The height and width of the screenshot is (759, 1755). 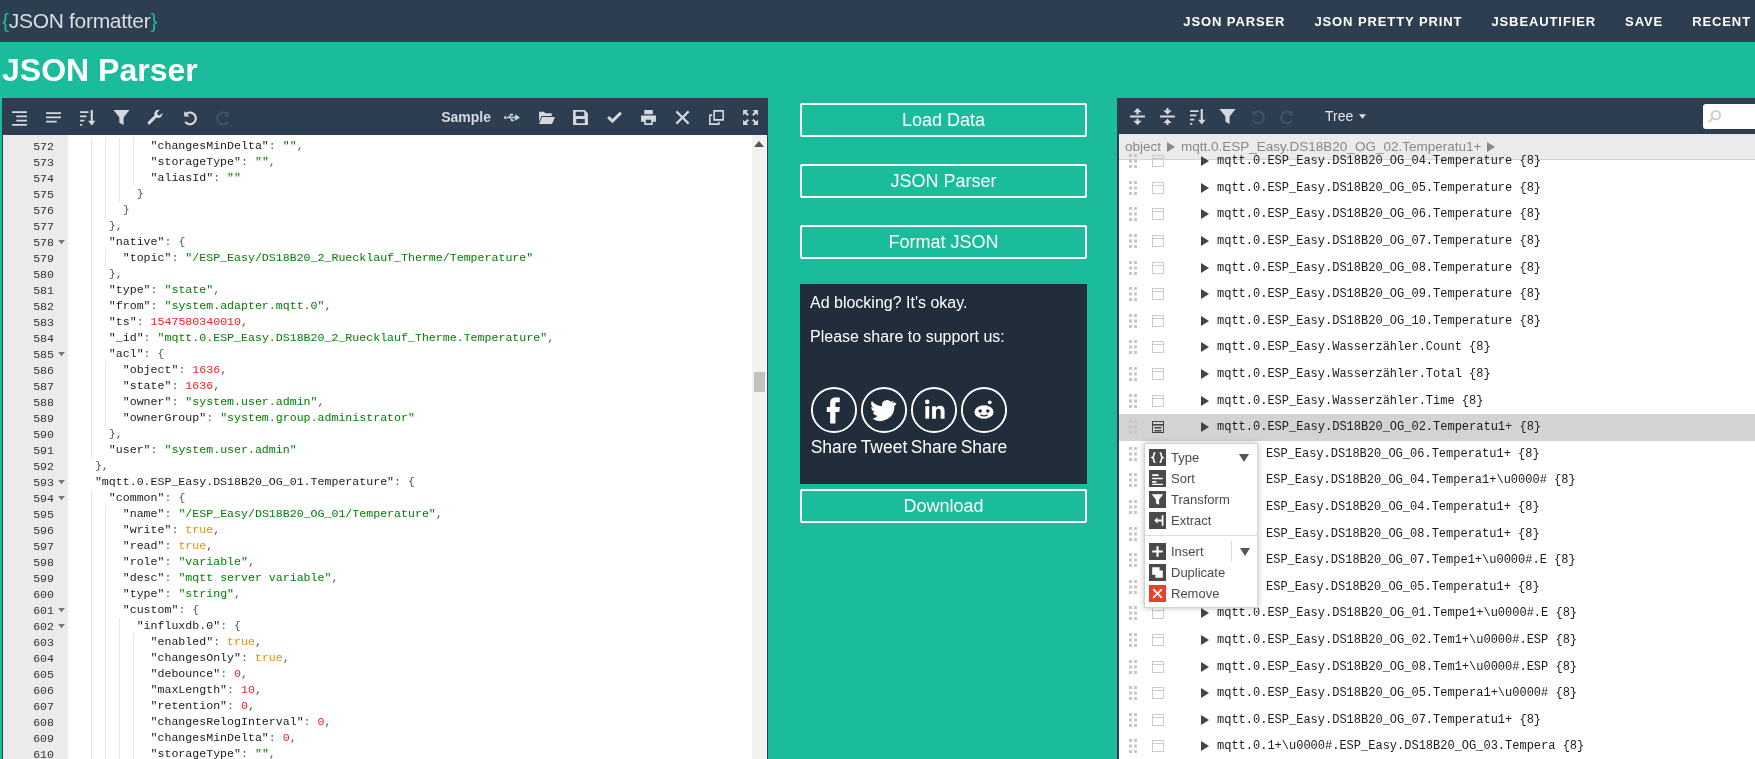 What do you see at coordinates (1644, 21) in the screenshot?
I see `nav-link: SAVE` at bounding box center [1644, 21].